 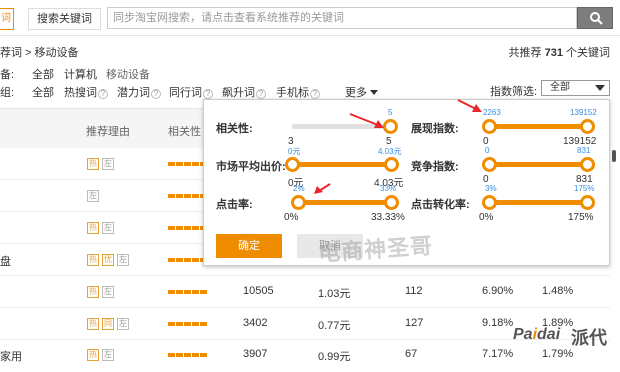 I want to click on cvr-max: 175%, so click(x=581, y=217).